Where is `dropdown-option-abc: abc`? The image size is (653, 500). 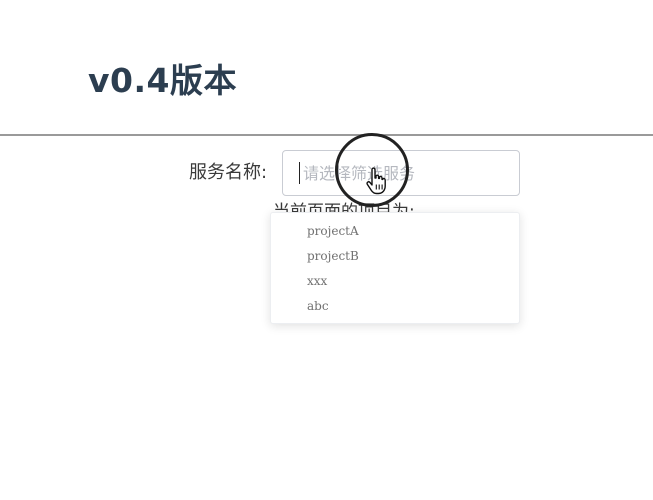 dropdown-option-abc: abc is located at coordinates (395, 306).